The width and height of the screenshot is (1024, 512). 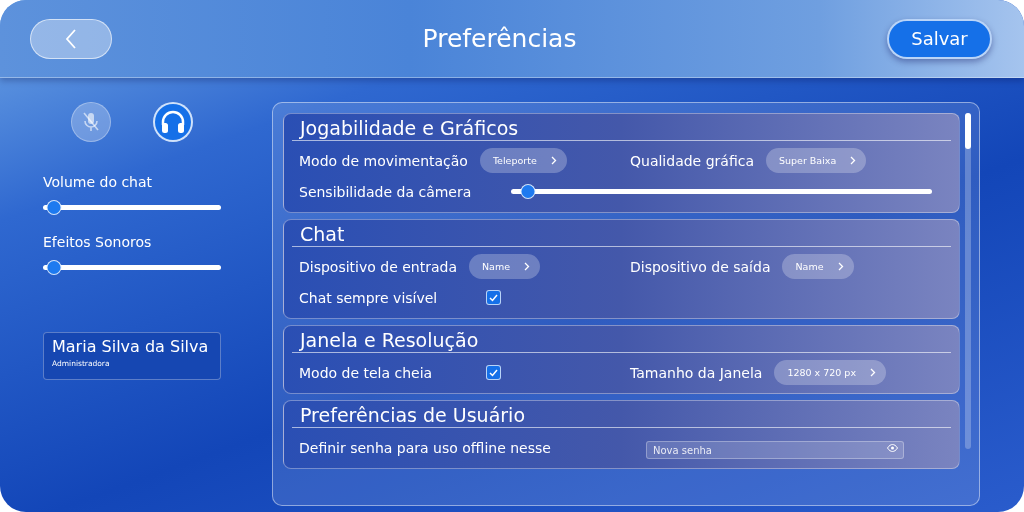 I want to click on setting-label: Definir senha para uso offline nesse, so click(x=425, y=447).